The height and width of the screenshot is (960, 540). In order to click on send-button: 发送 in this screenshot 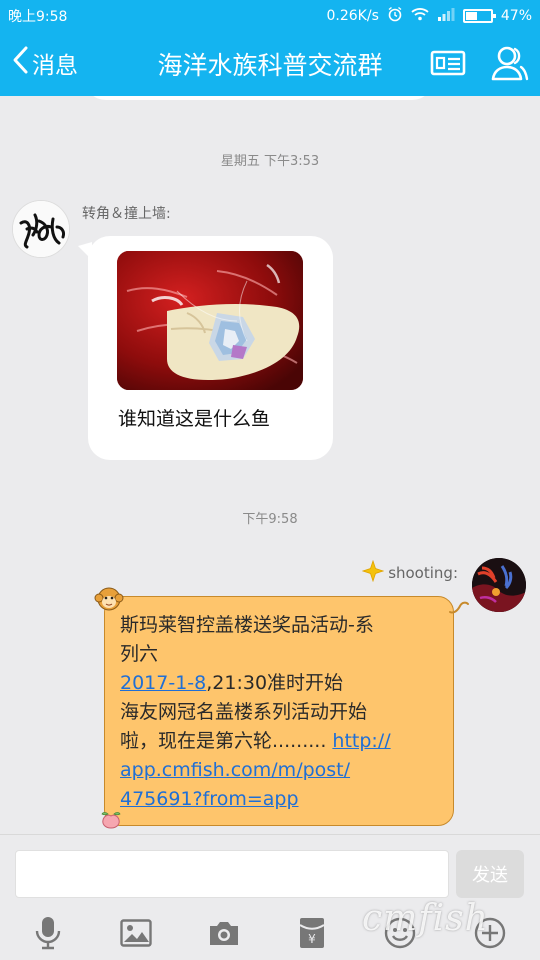, I will do `click(490, 874)`.